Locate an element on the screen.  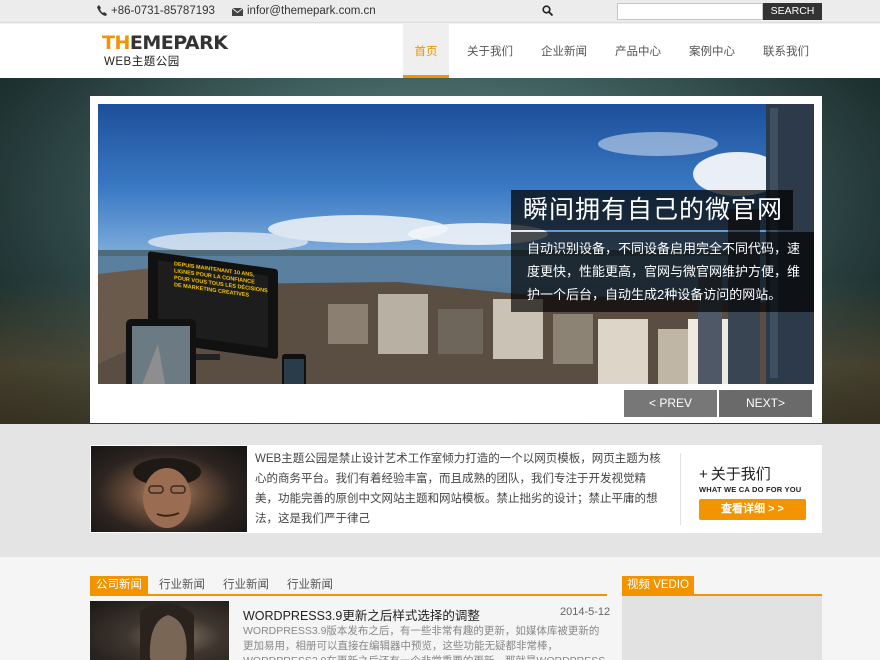
nav-item-company-news: 企业新闻 is located at coordinates (564, 51).